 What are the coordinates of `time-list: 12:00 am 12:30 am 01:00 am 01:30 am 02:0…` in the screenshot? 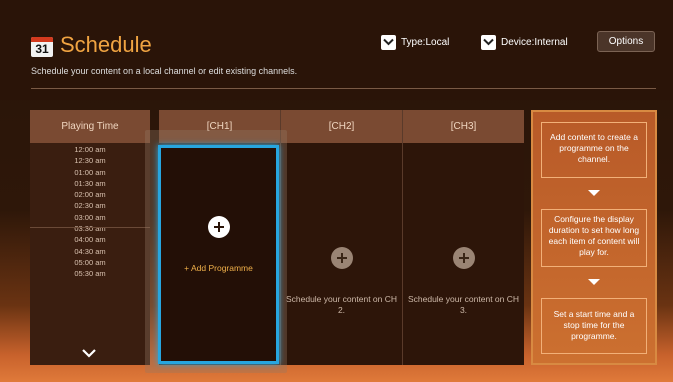 It's located at (90, 212).